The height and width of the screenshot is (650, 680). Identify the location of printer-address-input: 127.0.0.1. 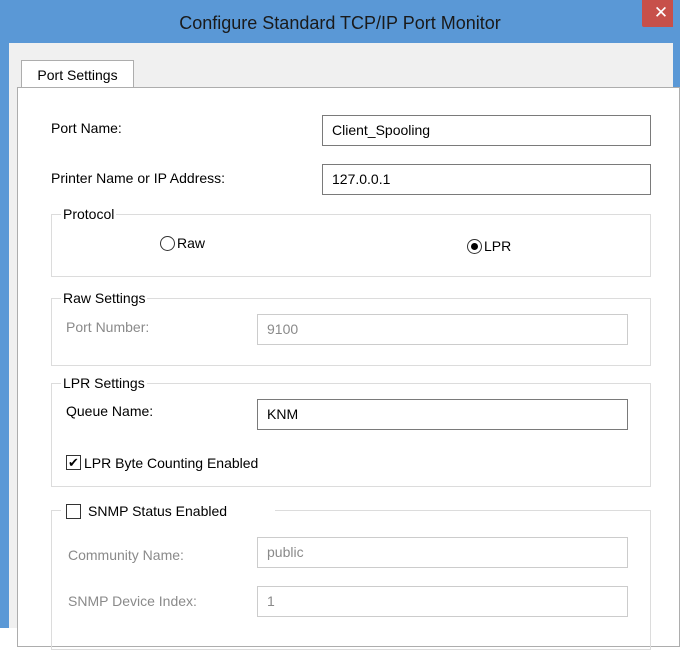
(486, 179).